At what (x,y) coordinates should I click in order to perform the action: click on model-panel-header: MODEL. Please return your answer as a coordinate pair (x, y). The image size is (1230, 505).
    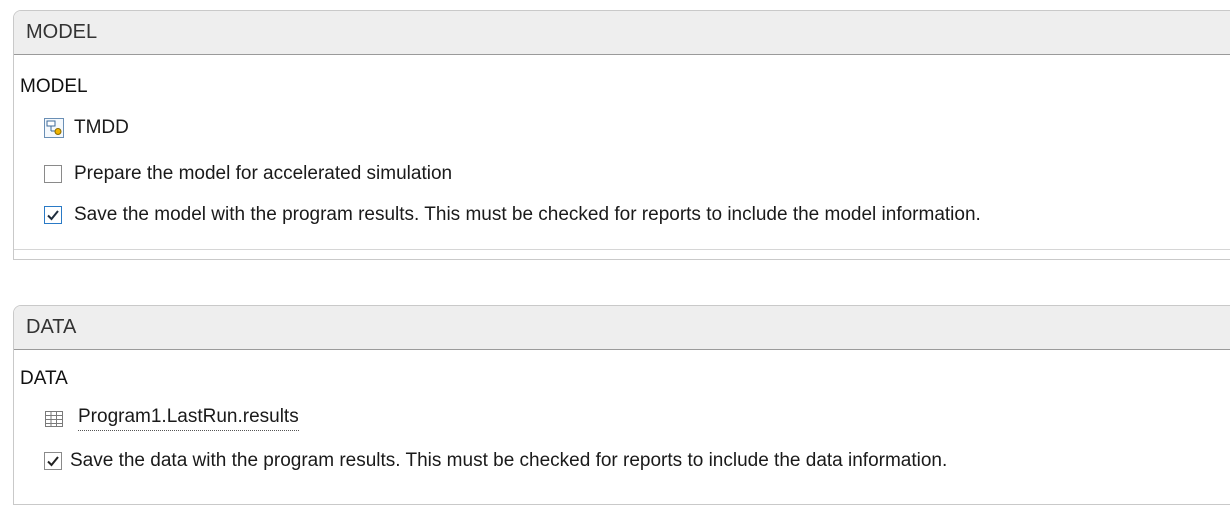
    Looking at the image, I should click on (622, 33).